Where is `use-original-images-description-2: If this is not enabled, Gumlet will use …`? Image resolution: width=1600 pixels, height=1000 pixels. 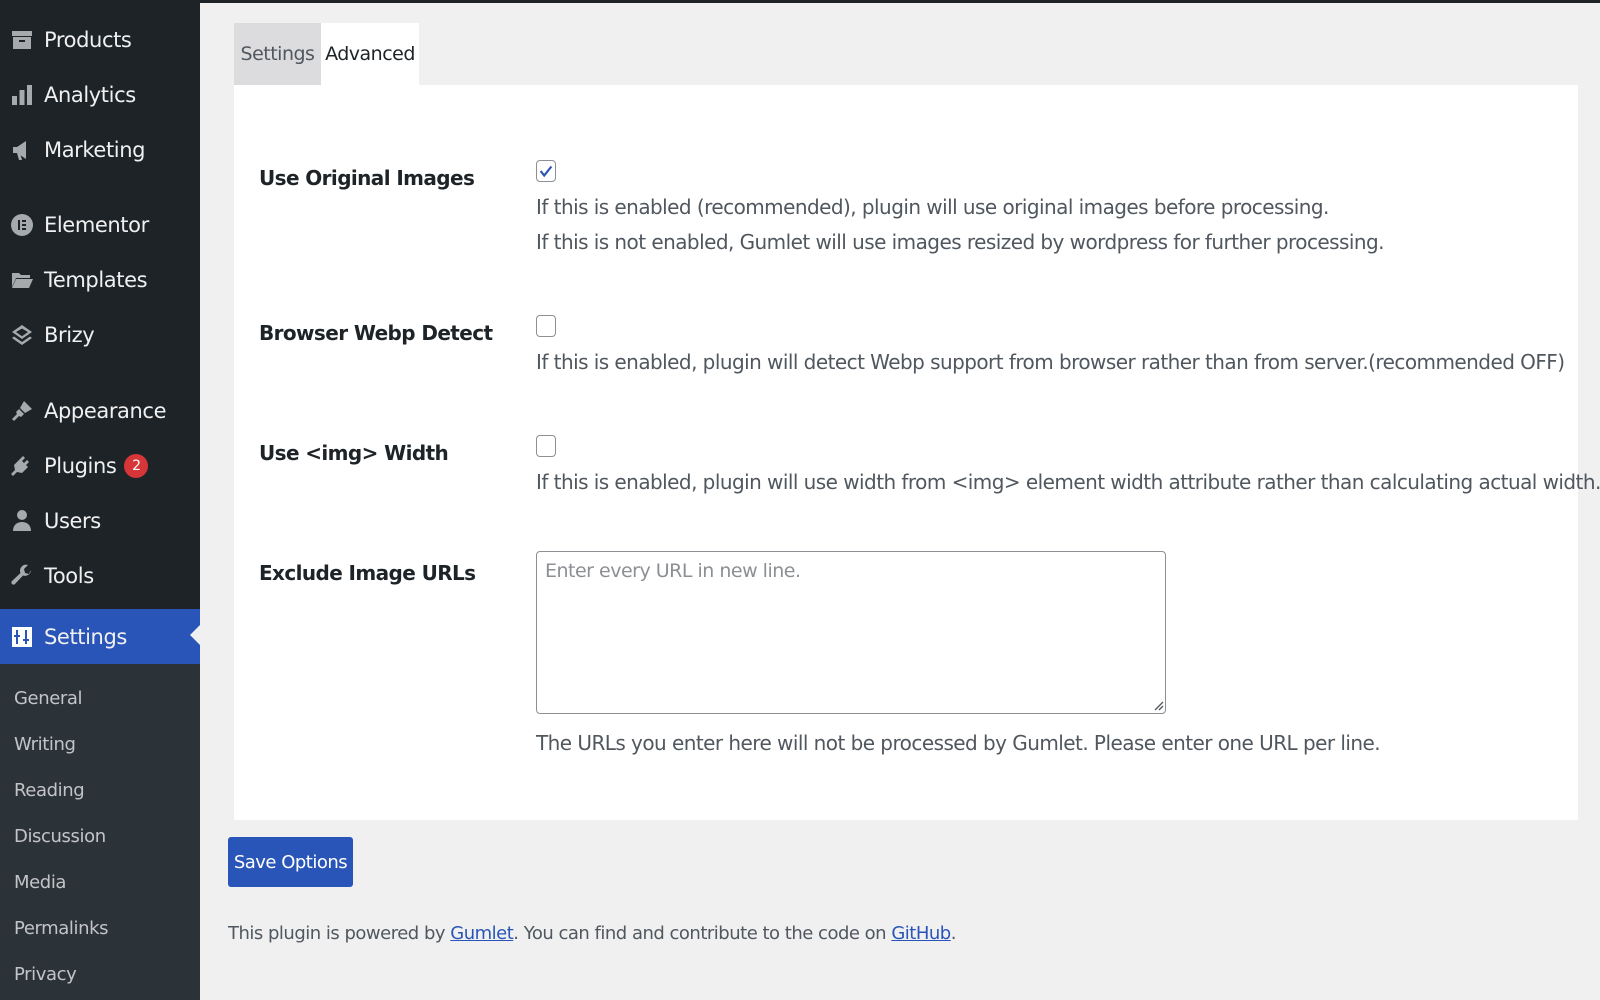
use-original-images-description-2: If this is not enabled, Gumlet will use … is located at coordinates (960, 242).